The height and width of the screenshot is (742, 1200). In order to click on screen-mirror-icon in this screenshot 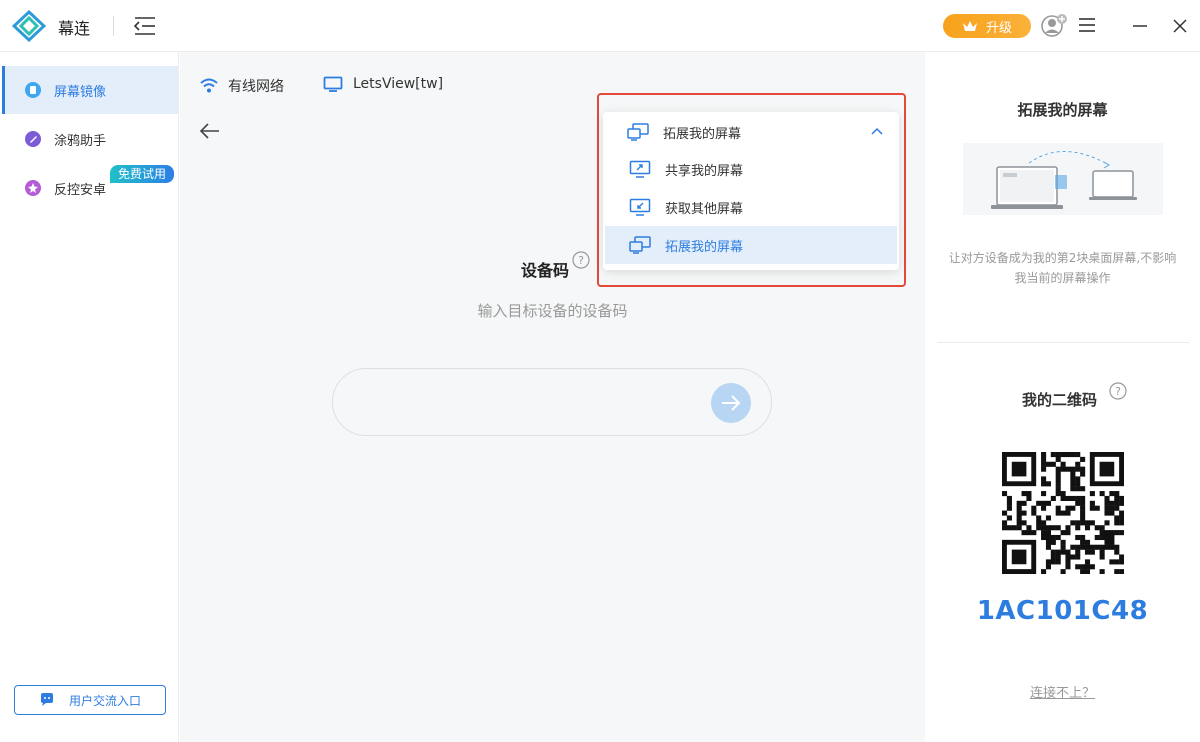, I will do `click(33, 90)`.